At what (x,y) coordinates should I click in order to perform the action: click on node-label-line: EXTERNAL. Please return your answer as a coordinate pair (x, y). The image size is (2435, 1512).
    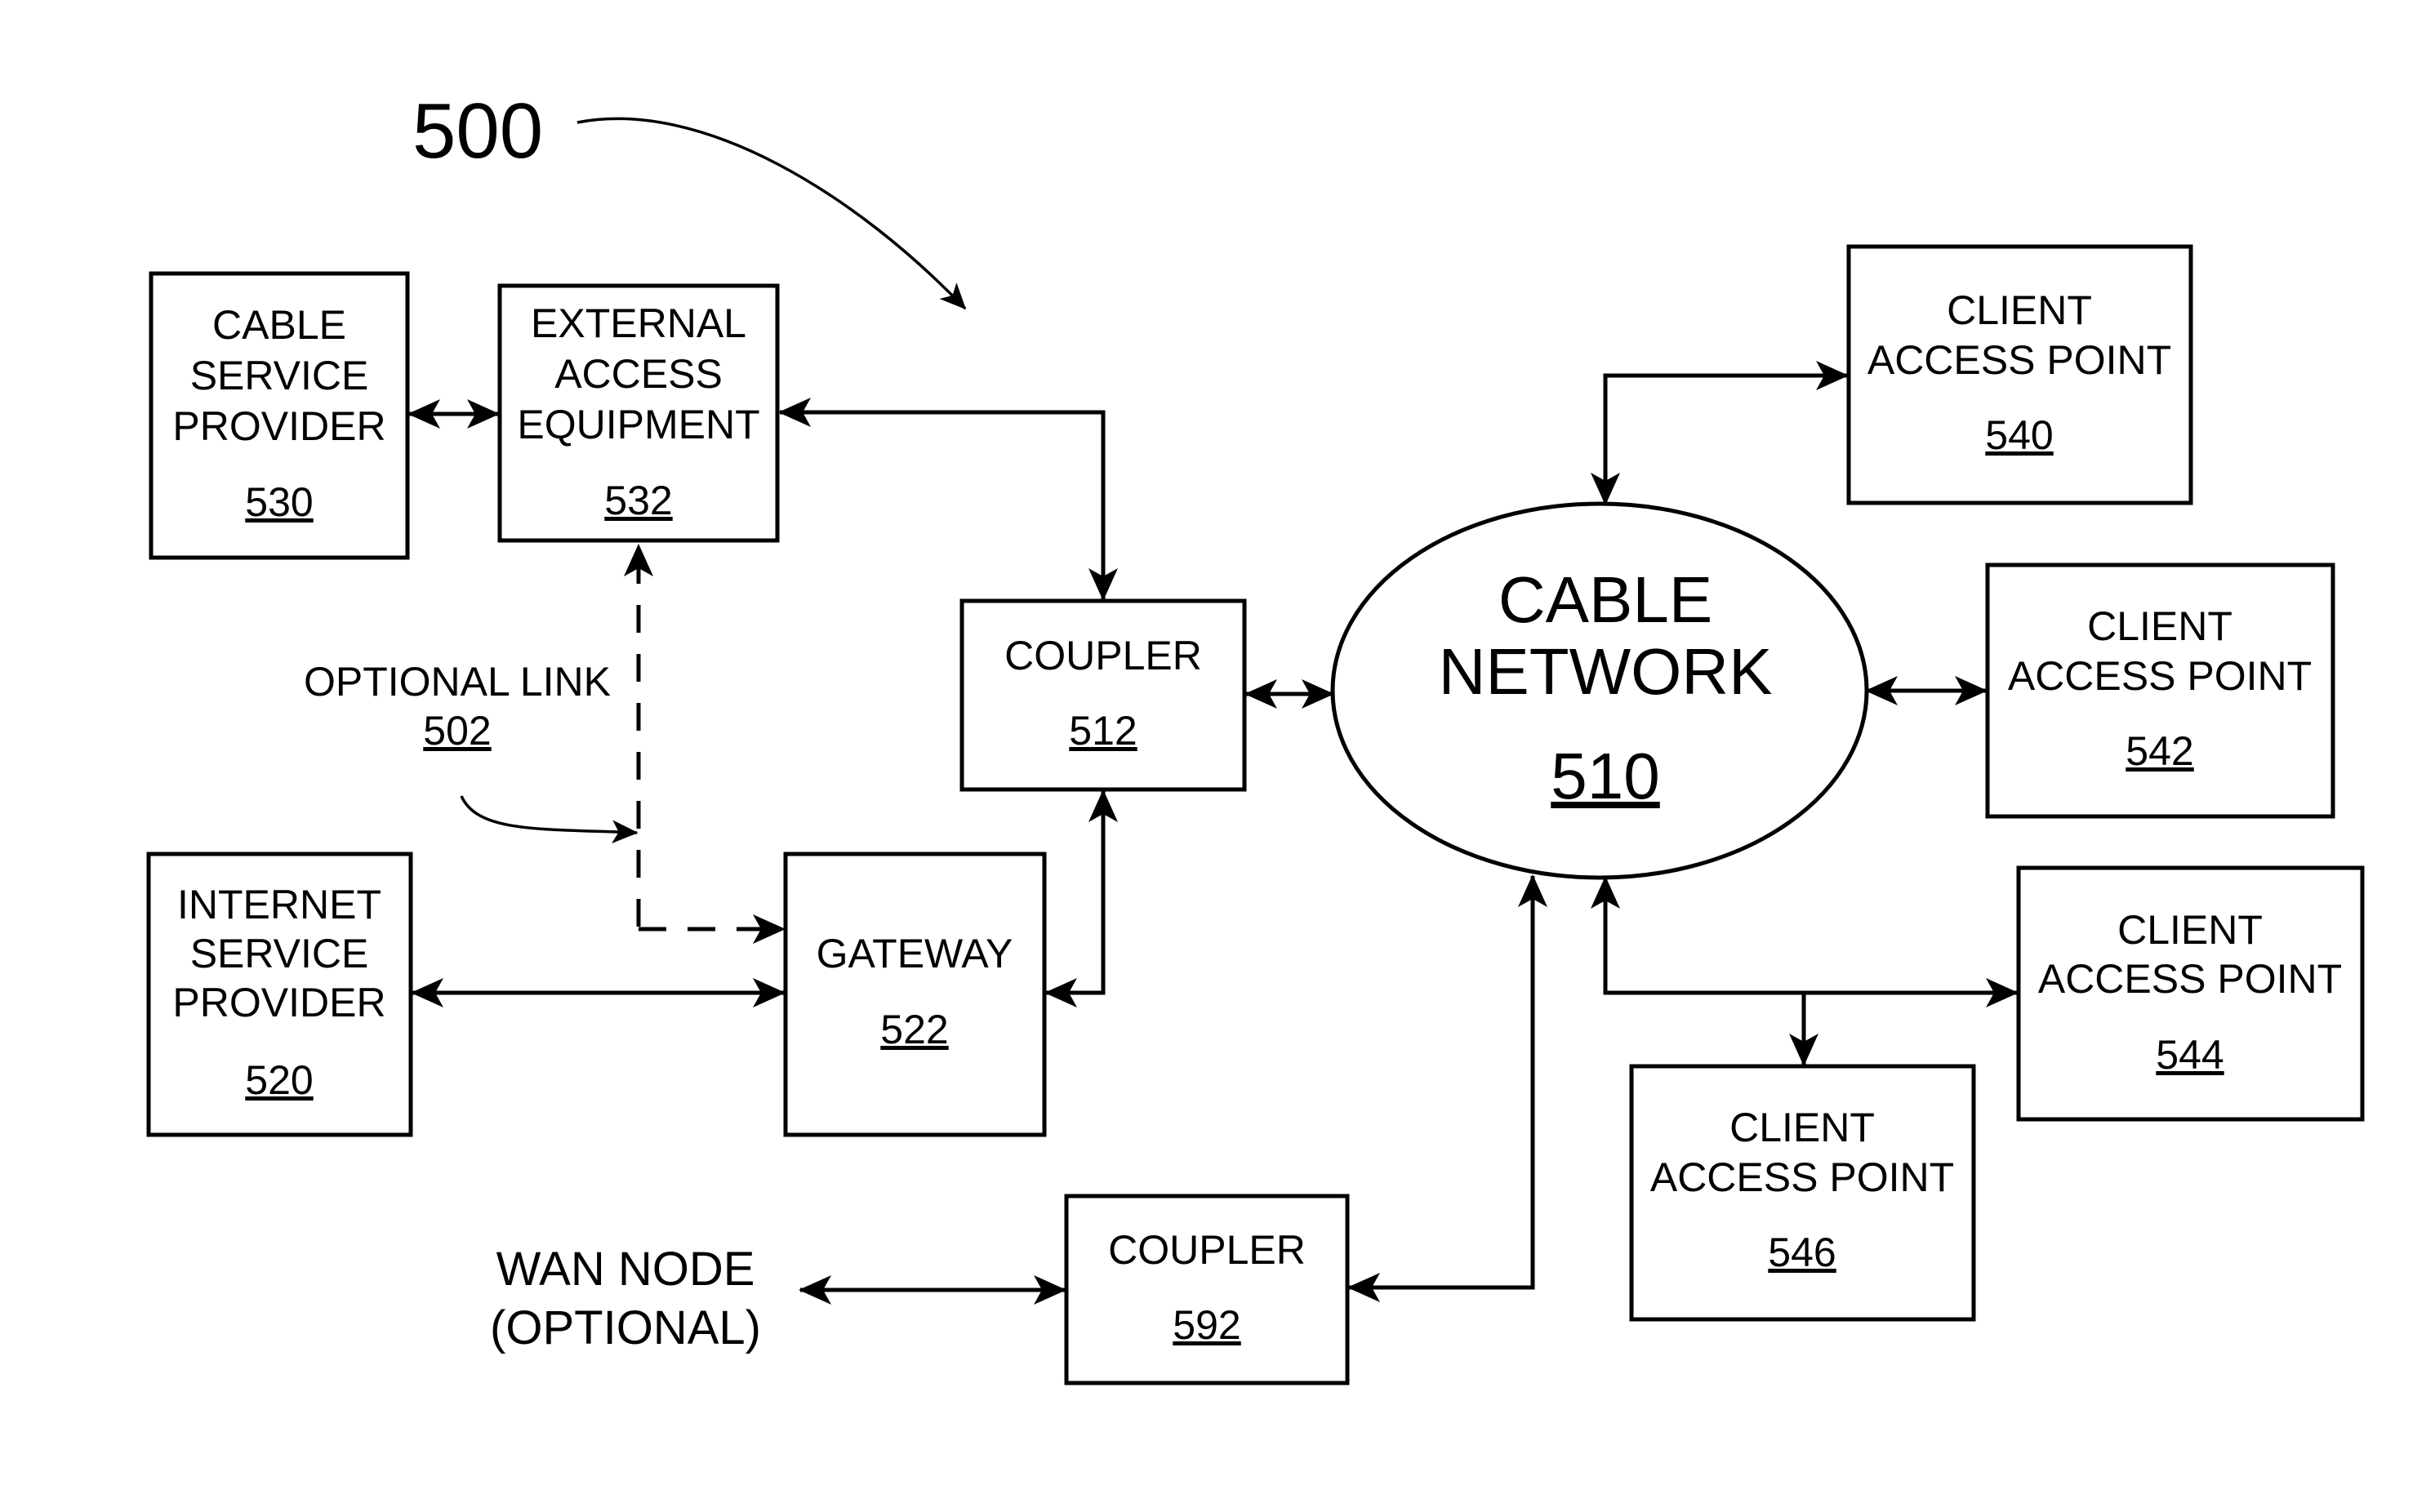
    Looking at the image, I should click on (639, 323).